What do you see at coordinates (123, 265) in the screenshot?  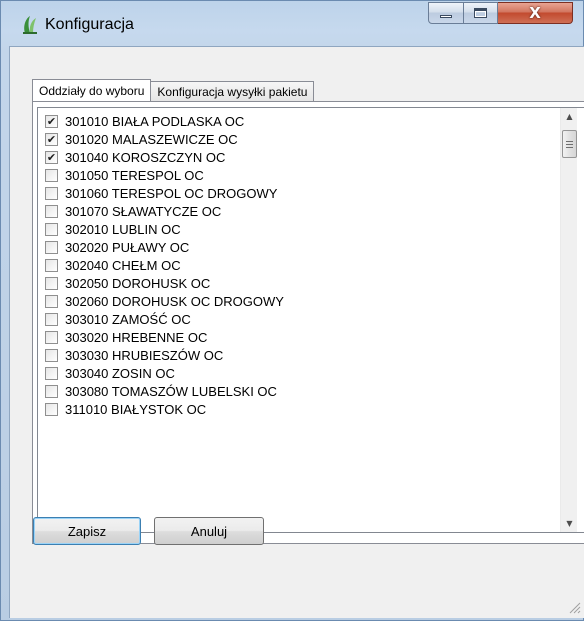 I see `list-item-label: 302040 CHEŁM OC` at bounding box center [123, 265].